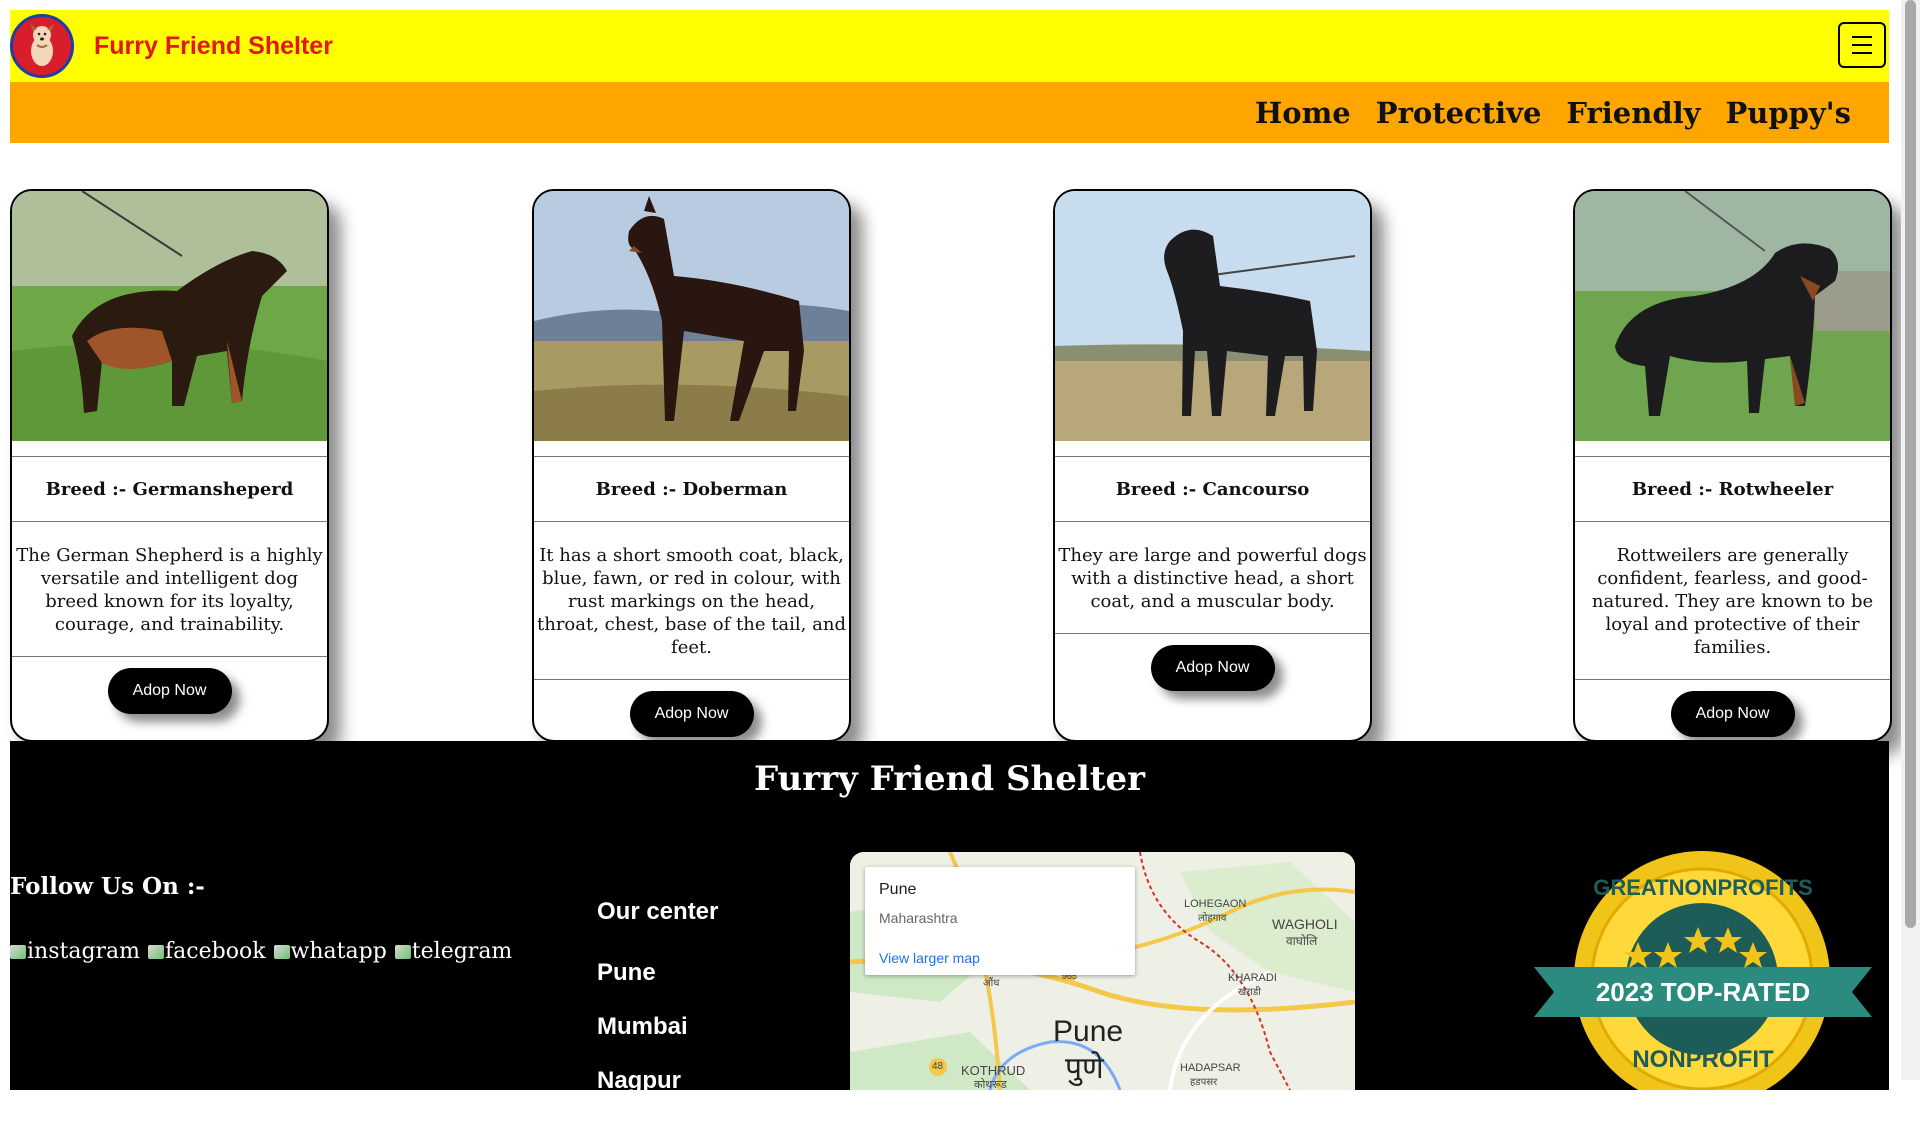  I want to click on cane-corso-photo, so click(1212, 316).